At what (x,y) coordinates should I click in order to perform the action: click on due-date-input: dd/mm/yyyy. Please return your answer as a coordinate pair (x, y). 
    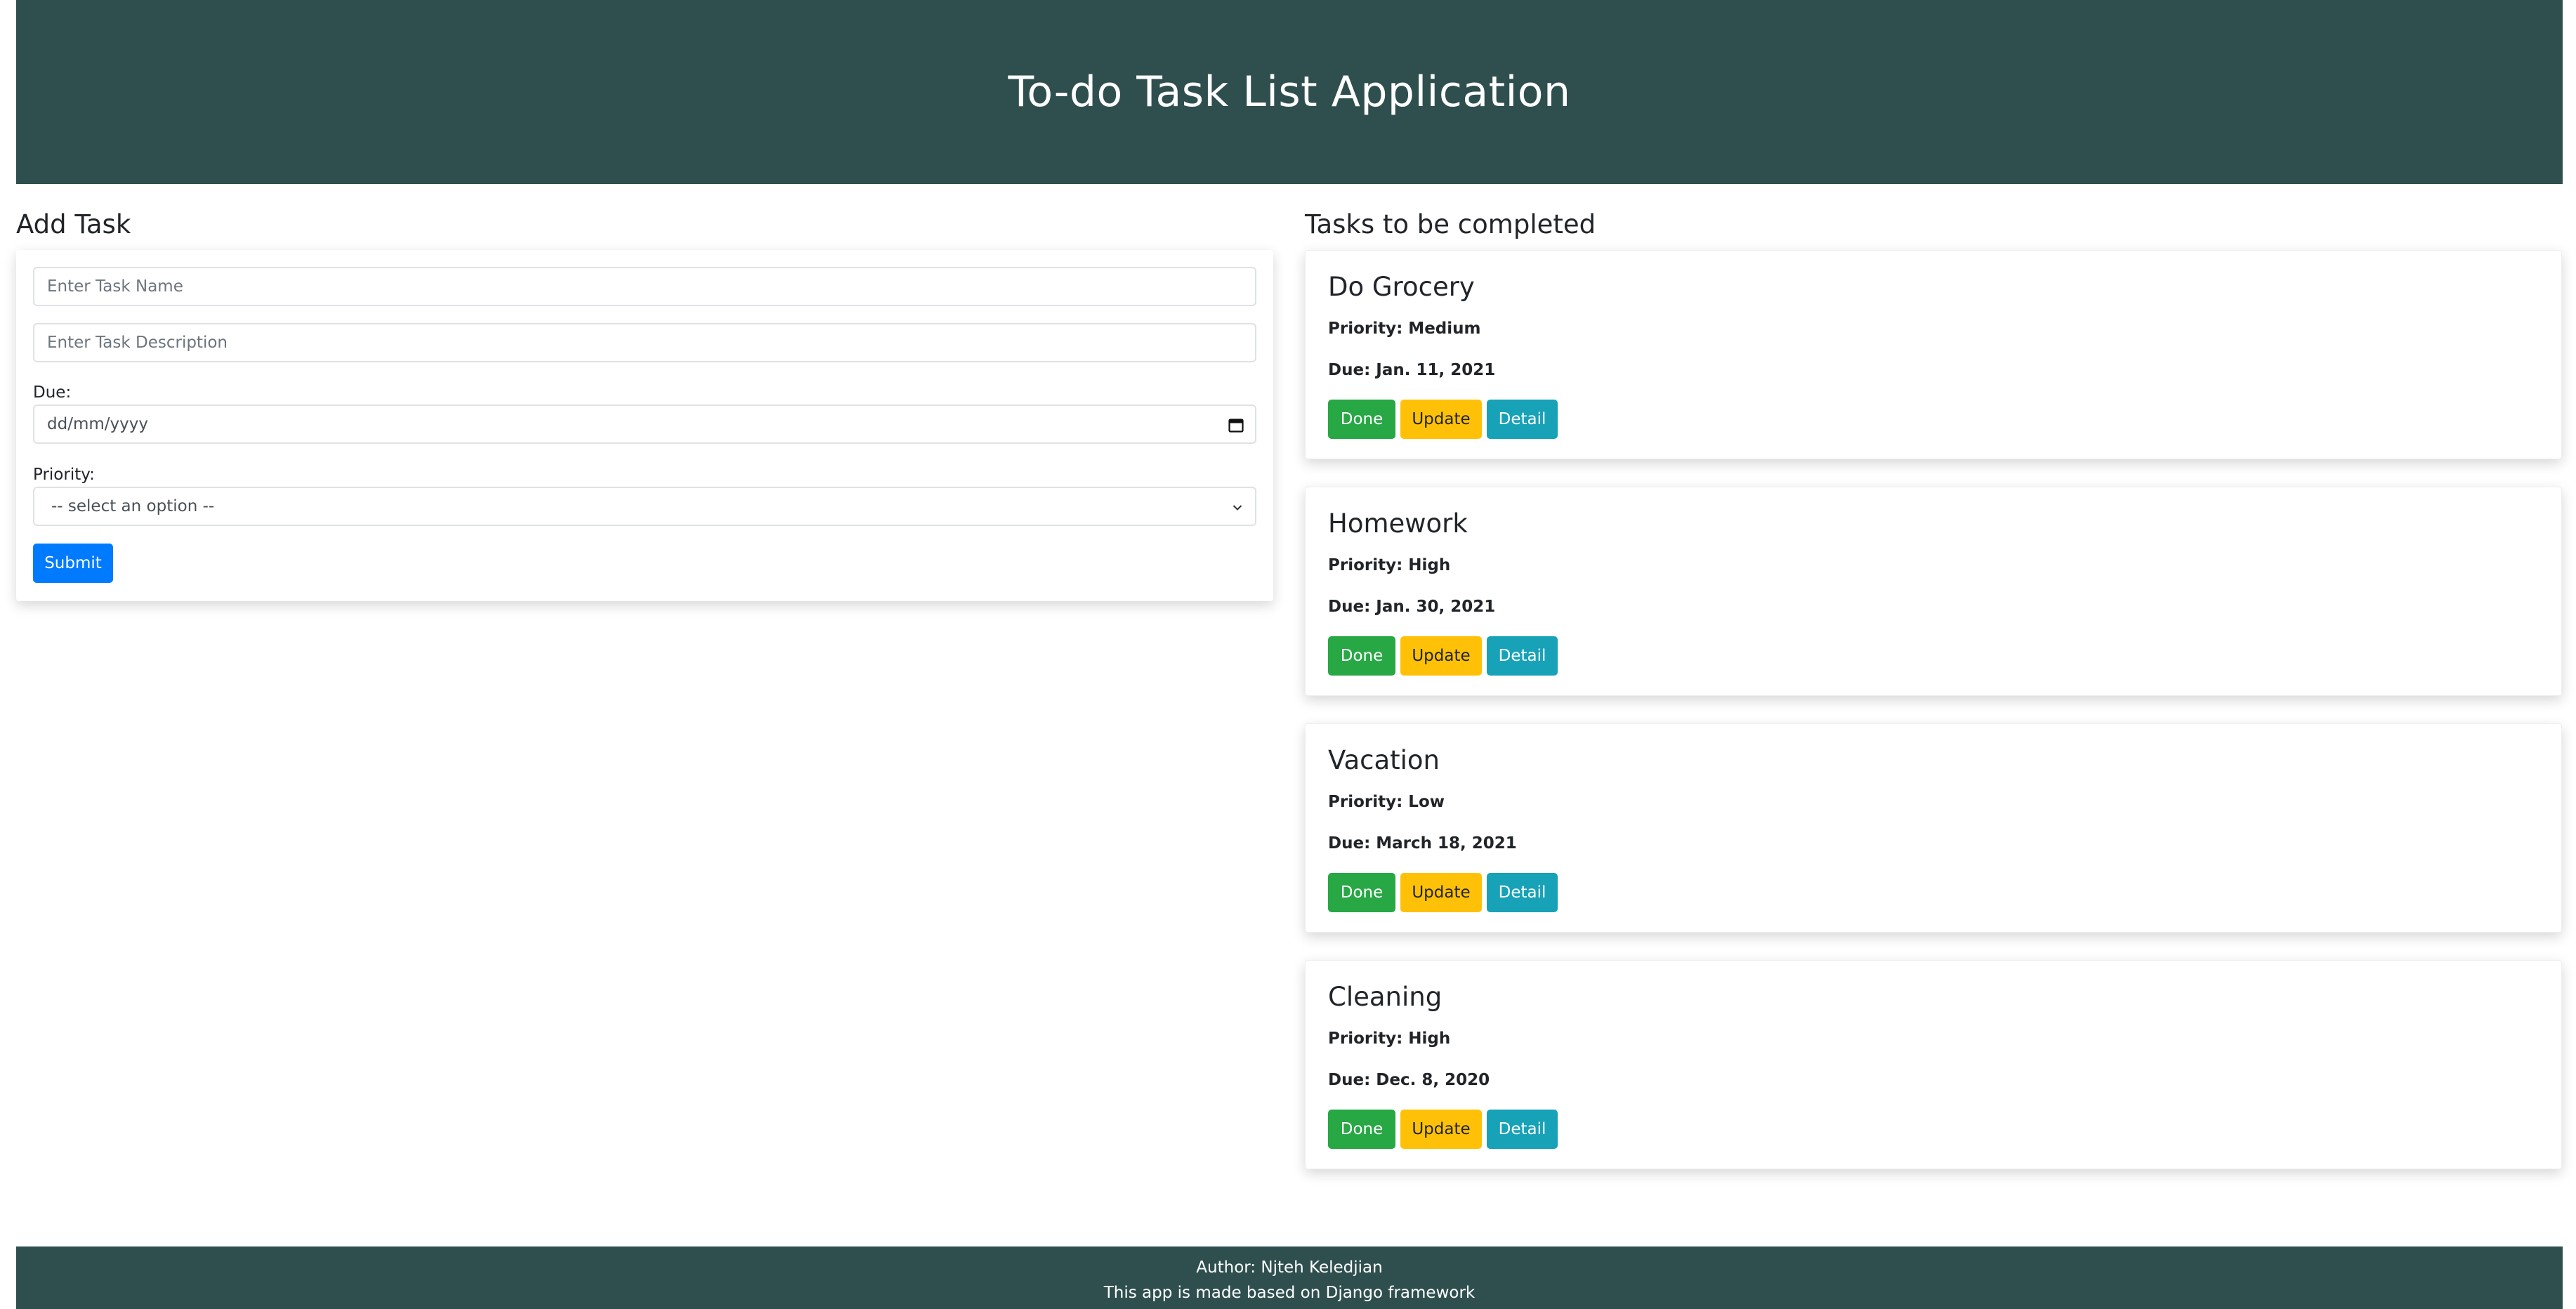
    Looking at the image, I should click on (644, 424).